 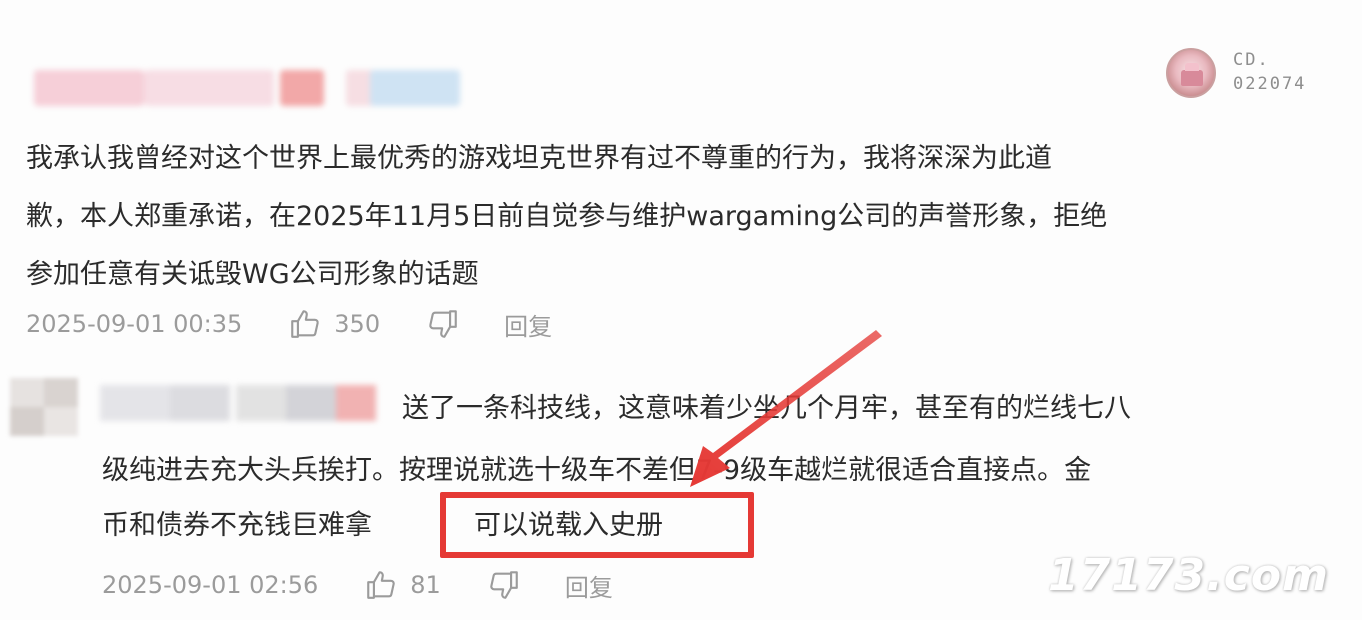 I want to click on thumbs-up-icon, so click(x=381, y=585).